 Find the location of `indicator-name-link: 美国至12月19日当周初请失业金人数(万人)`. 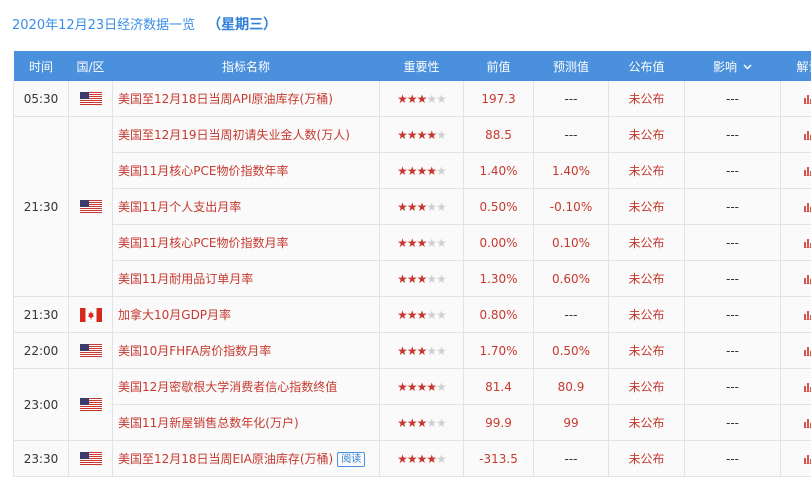

indicator-name-link: 美国至12月19日当周初请失业金人数(万人) is located at coordinates (234, 135).